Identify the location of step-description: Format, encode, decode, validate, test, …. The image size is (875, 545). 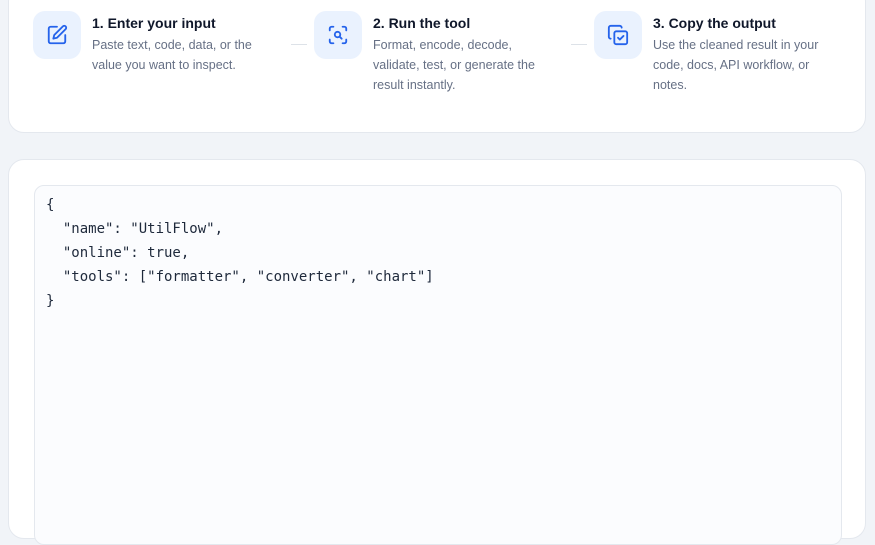
(454, 65).